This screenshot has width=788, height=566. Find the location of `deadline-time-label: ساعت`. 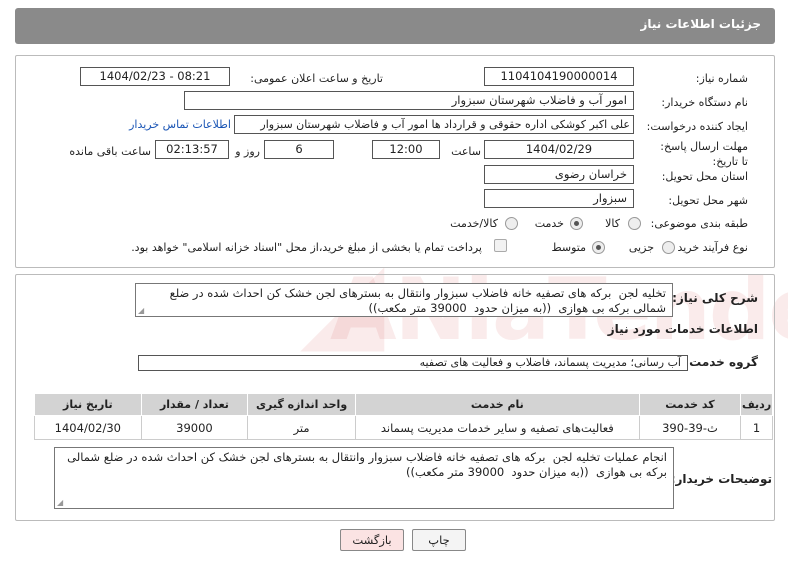

deadline-time-label: ساعت is located at coordinates (466, 151).